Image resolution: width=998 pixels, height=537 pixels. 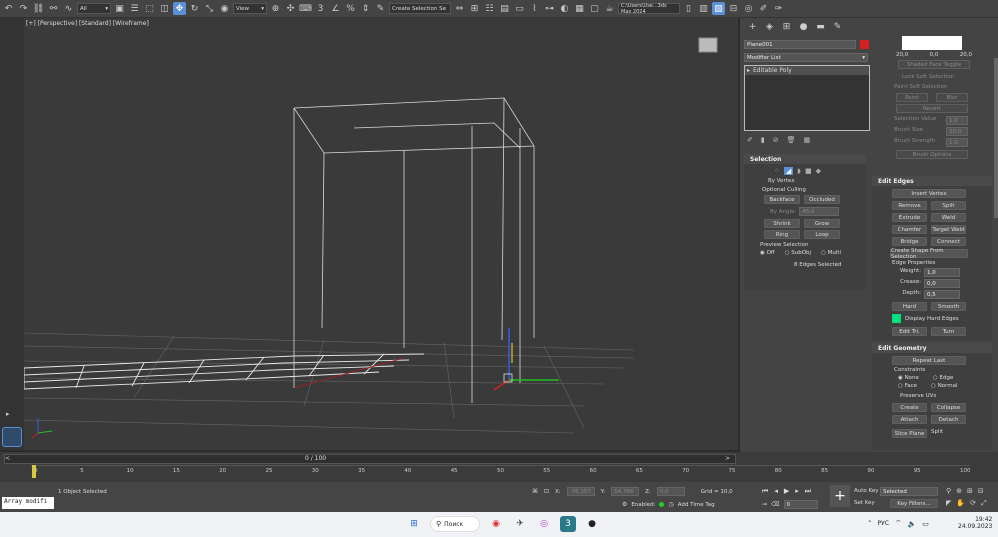 What do you see at coordinates (822, 223) in the screenshot?
I see `grow-button: Grow` at bounding box center [822, 223].